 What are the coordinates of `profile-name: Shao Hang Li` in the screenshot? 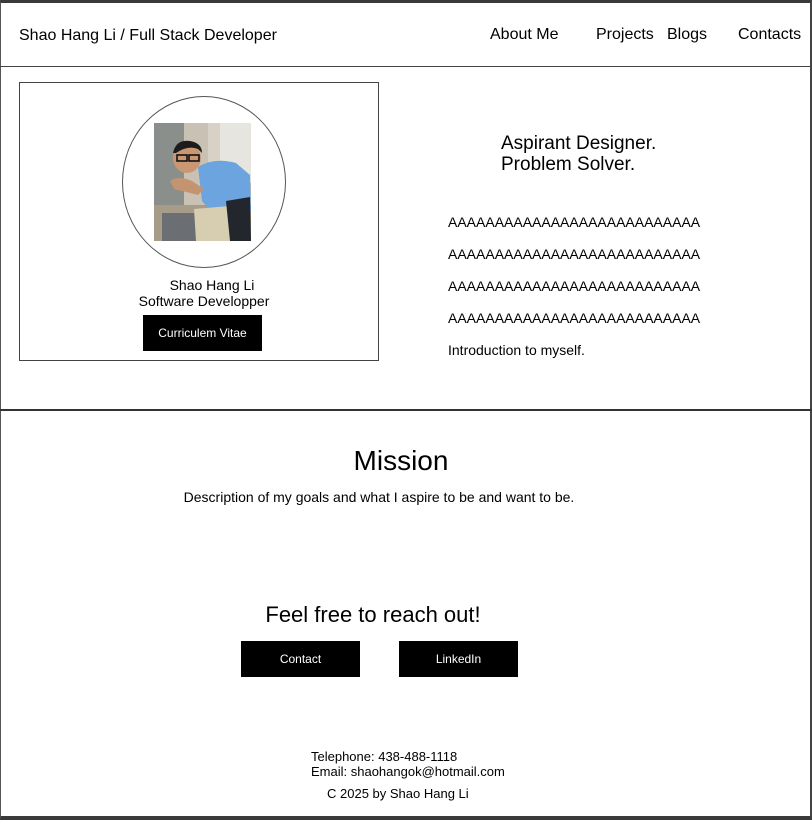 It's located at (212, 285).